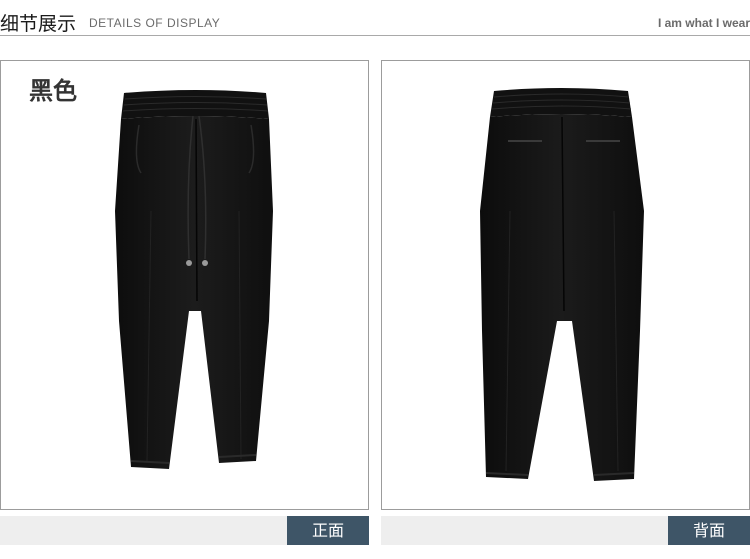  Describe the element at coordinates (155, 23) in the screenshot. I see `section-subtitle: DETAILS OF DISPLAY` at that location.